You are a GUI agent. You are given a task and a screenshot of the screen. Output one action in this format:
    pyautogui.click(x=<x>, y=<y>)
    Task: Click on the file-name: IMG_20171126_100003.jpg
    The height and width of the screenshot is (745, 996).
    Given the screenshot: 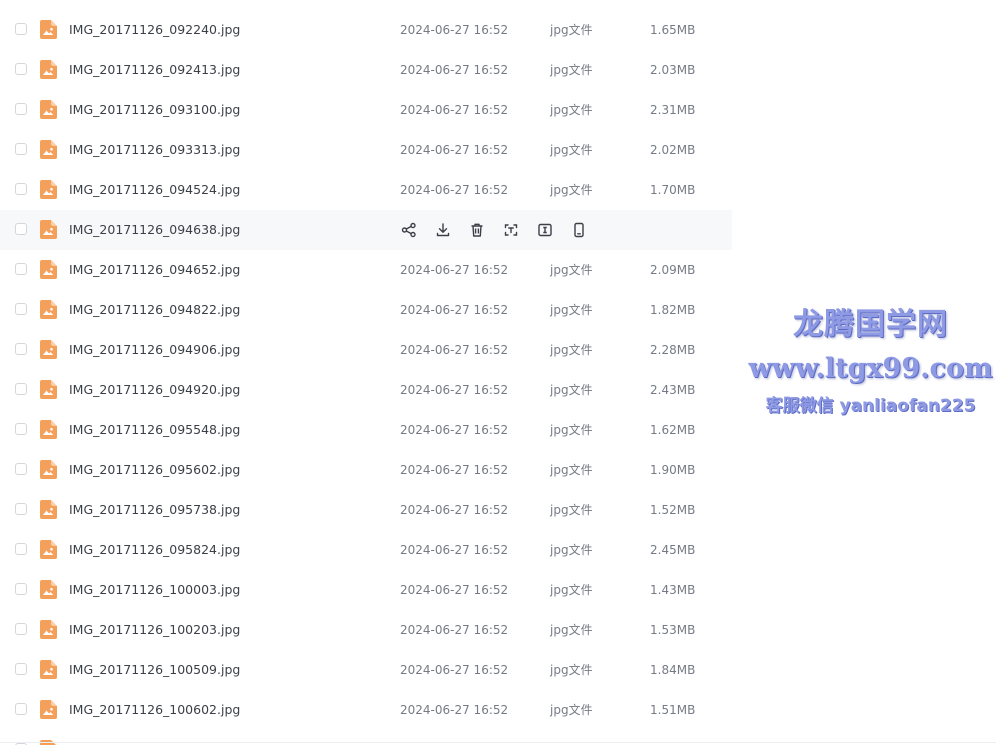 What is the action you would take?
    pyautogui.click(x=154, y=590)
    